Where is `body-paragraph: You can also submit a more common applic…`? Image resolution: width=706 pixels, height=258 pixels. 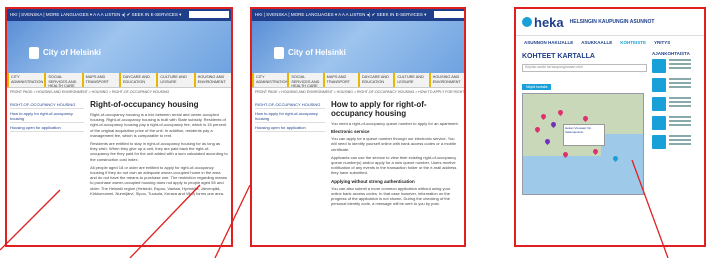
body-paragraph: You can also submit a more common applic… is located at coordinates (391, 196).